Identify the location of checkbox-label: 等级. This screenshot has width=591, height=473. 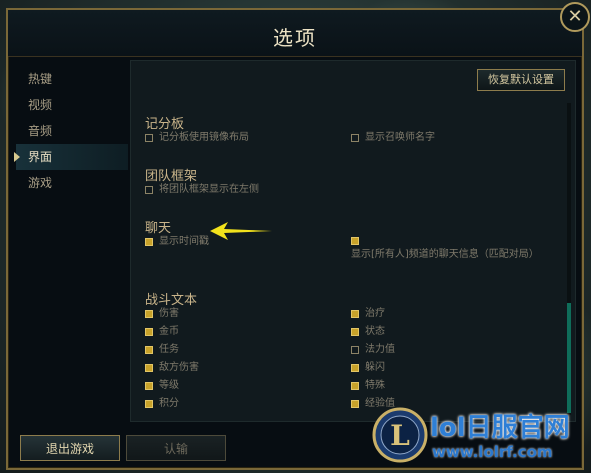
(169, 385).